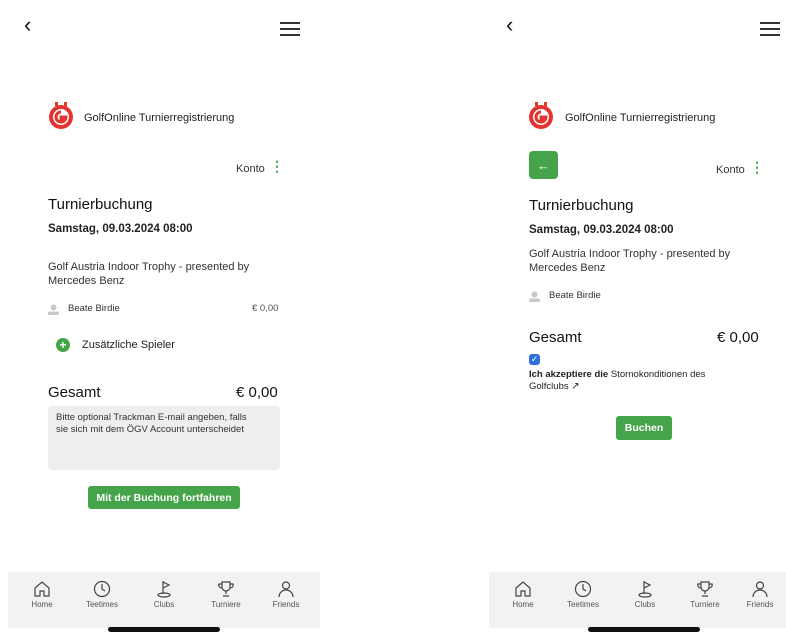 The image size is (786, 632). I want to click on accept-terms-checkbox: ✓, so click(534, 359).